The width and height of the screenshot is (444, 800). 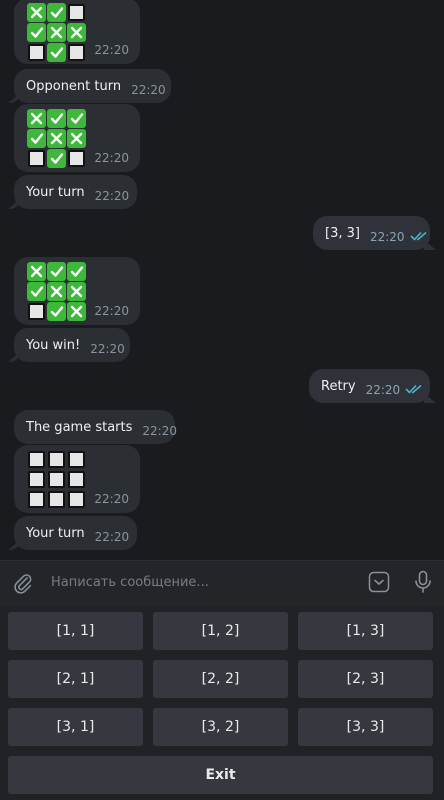 I want to click on microphone-icon, so click(x=423, y=584).